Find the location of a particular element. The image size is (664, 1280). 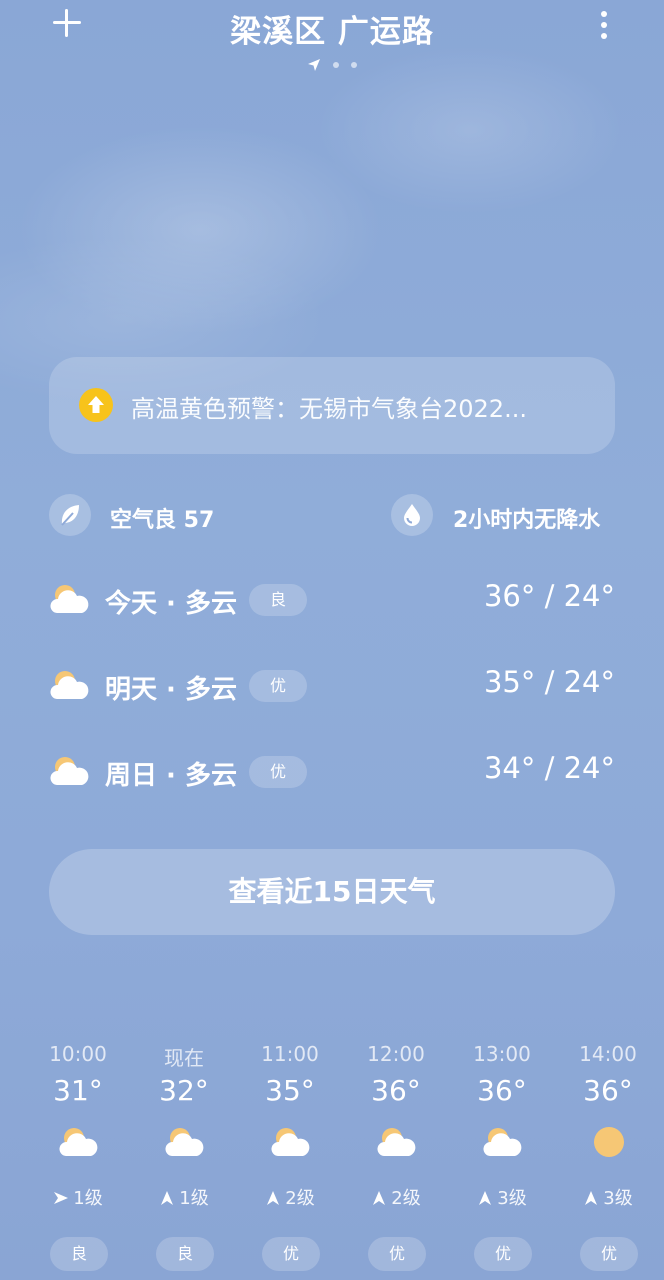

temp-range: 35° / 24° is located at coordinates (549, 682).